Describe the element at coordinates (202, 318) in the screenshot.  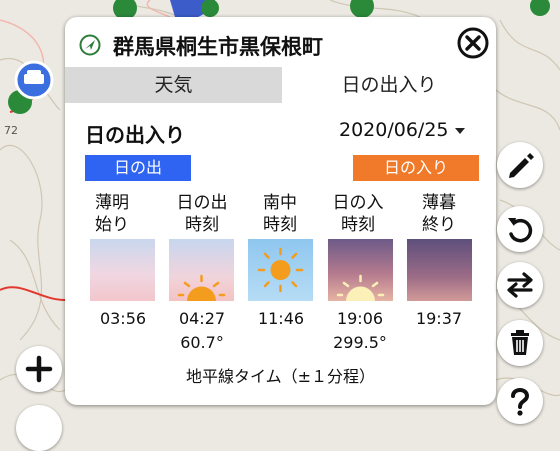
I see `time-sunrise: 04:27` at that location.